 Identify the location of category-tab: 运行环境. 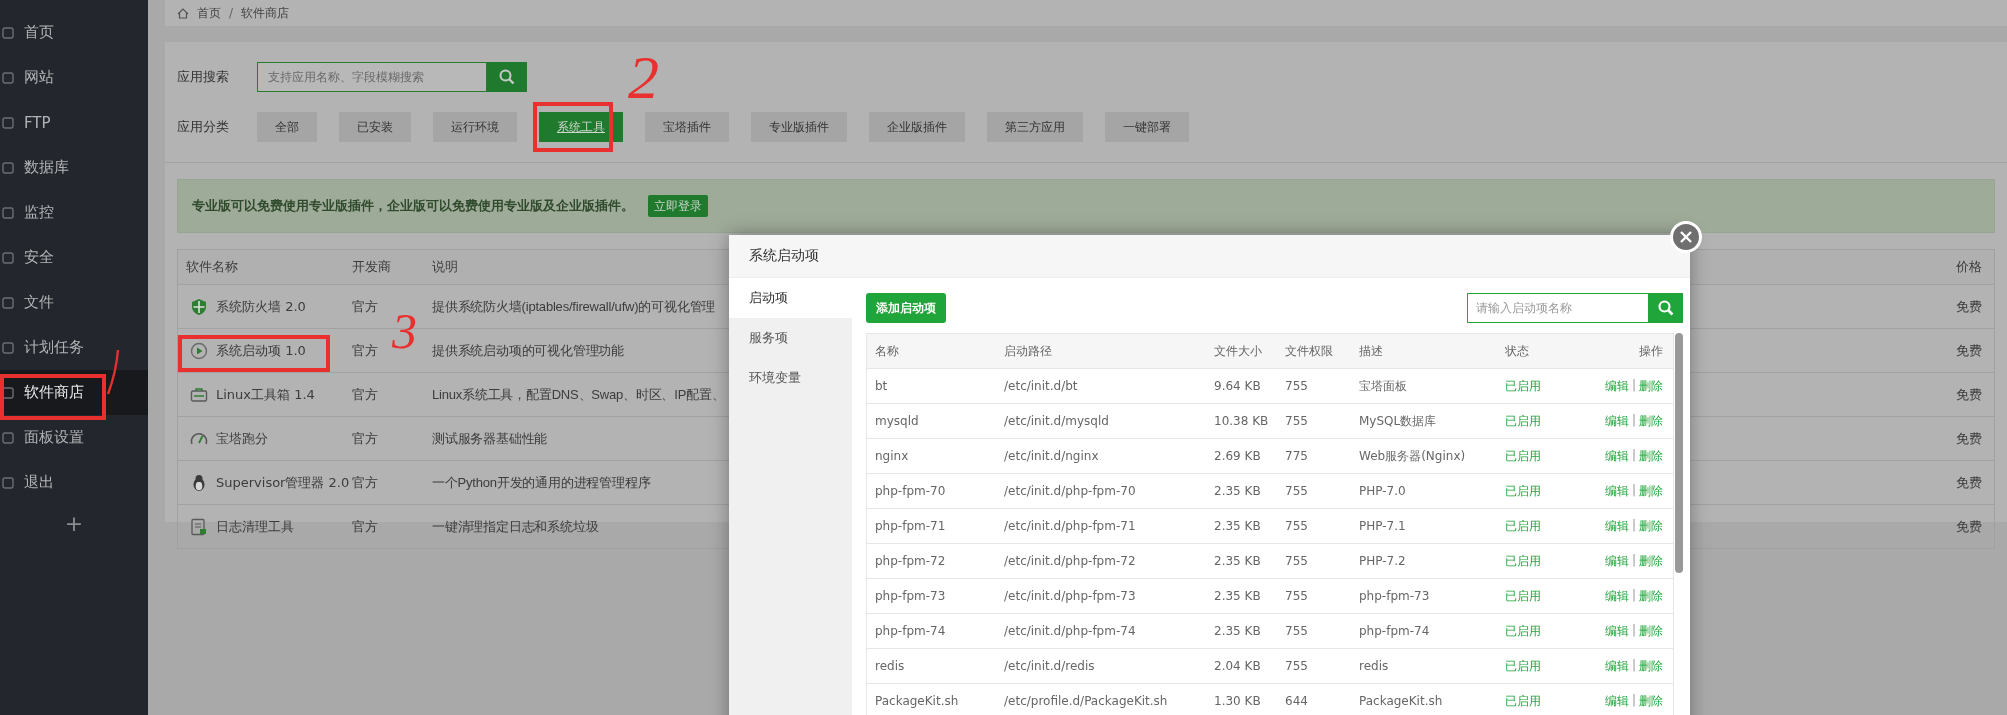
(475, 127).